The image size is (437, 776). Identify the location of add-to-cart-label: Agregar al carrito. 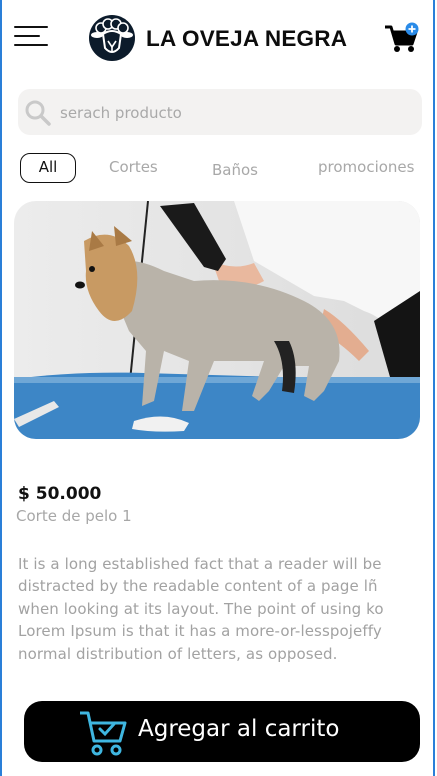
(239, 729).